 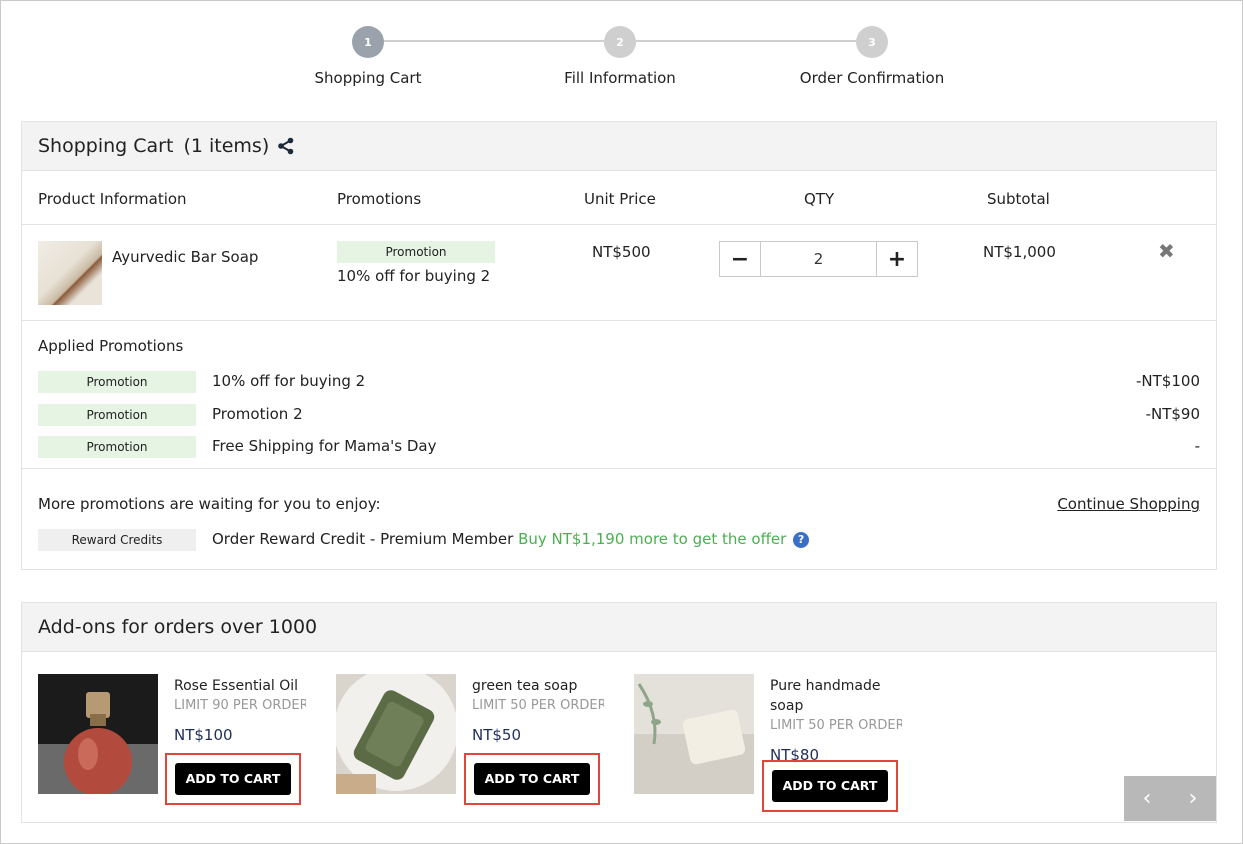 I want to click on addons-title: Add-ons for orders over 1000, so click(x=178, y=627).